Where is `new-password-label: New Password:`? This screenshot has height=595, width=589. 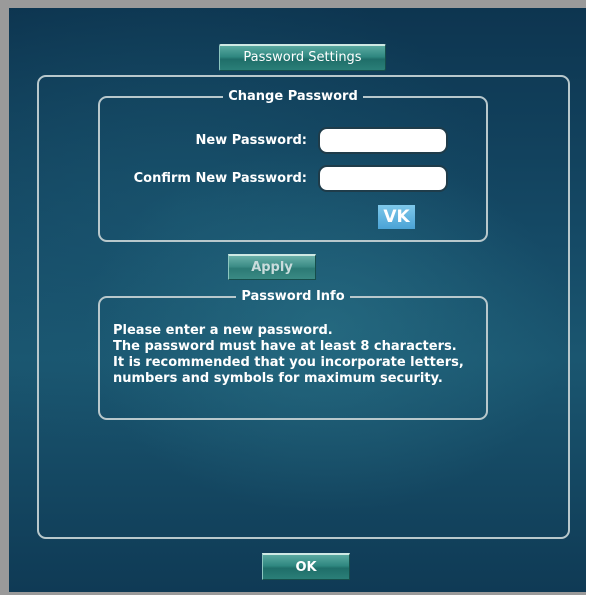
new-password-label: New Password: is located at coordinates (251, 140).